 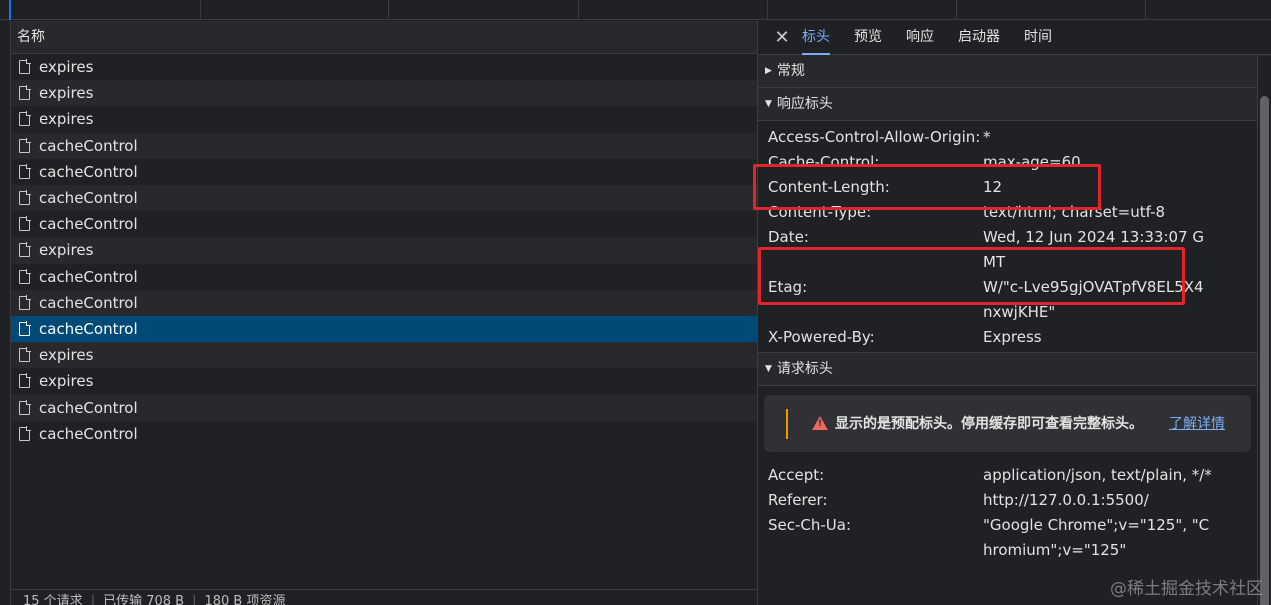 What do you see at coordinates (829, 187) in the screenshot?
I see `header-key: Content-Length:` at bounding box center [829, 187].